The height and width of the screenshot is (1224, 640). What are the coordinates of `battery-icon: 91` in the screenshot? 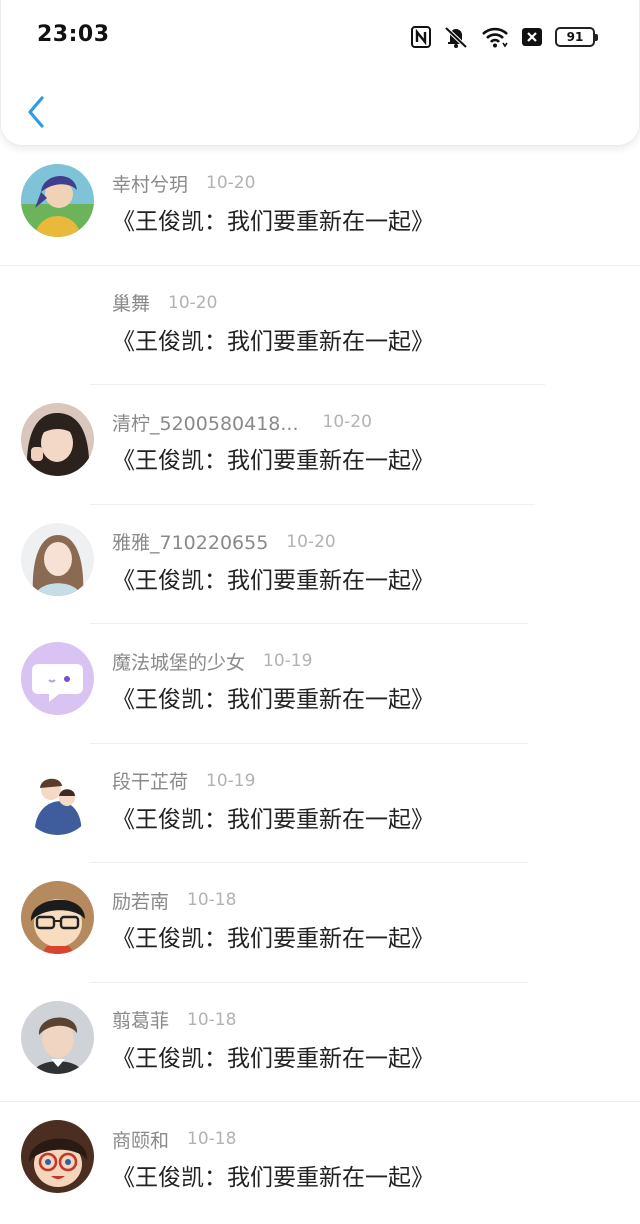 It's located at (576, 37).